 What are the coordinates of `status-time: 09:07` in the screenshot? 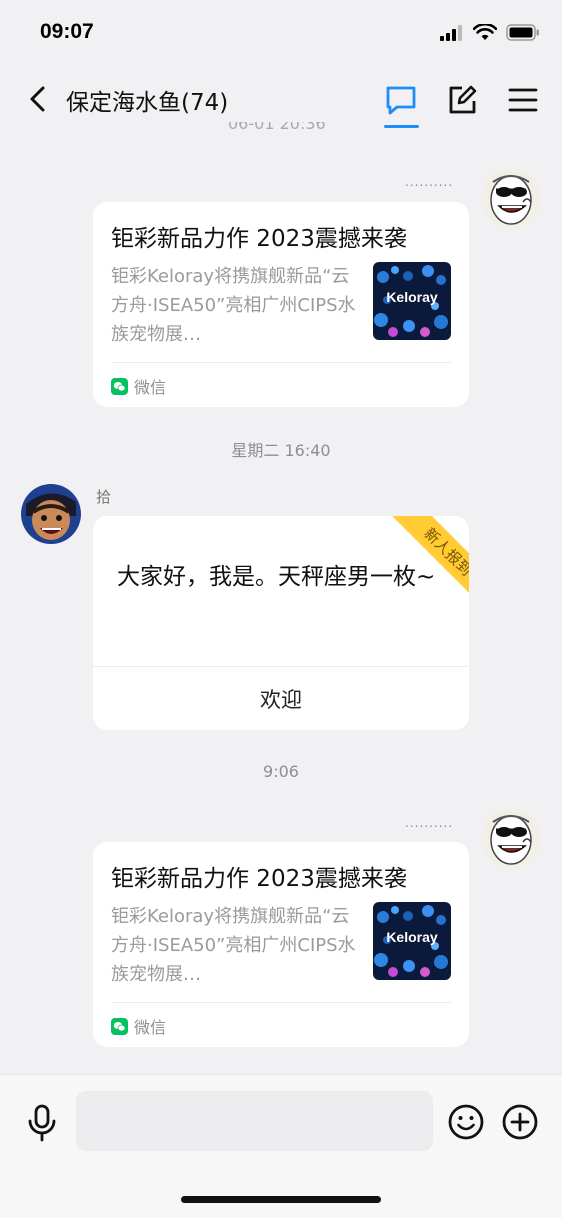 It's located at (67, 31).